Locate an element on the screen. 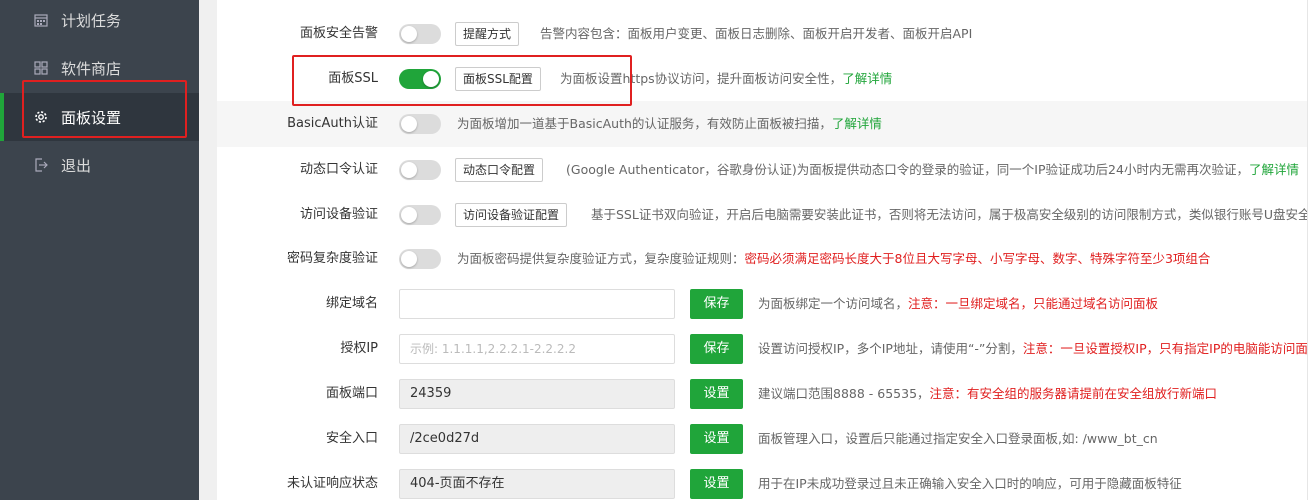  sidebar-item-cron: 计划任务 is located at coordinates (99, 22).